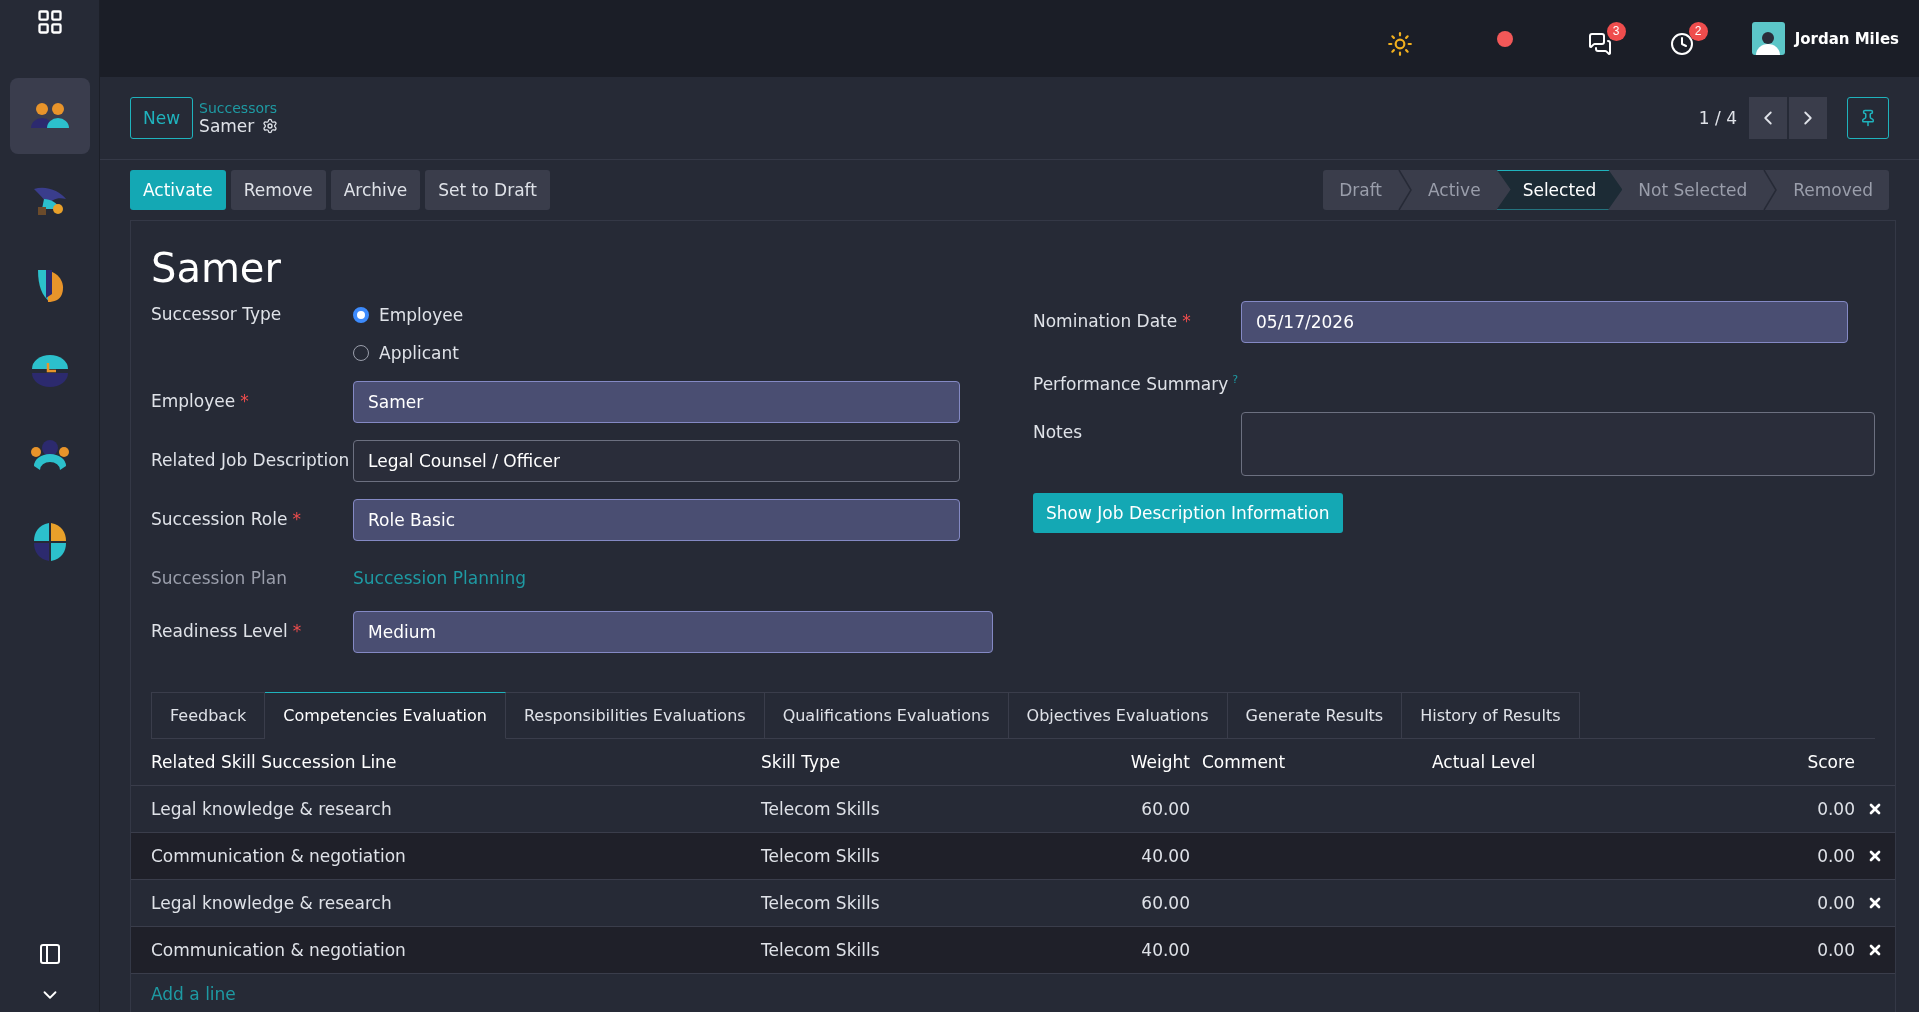 This screenshot has height=1012, width=1919. What do you see at coordinates (270, 126) in the screenshot?
I see `settings-icon` at bounding box center [270, 126].